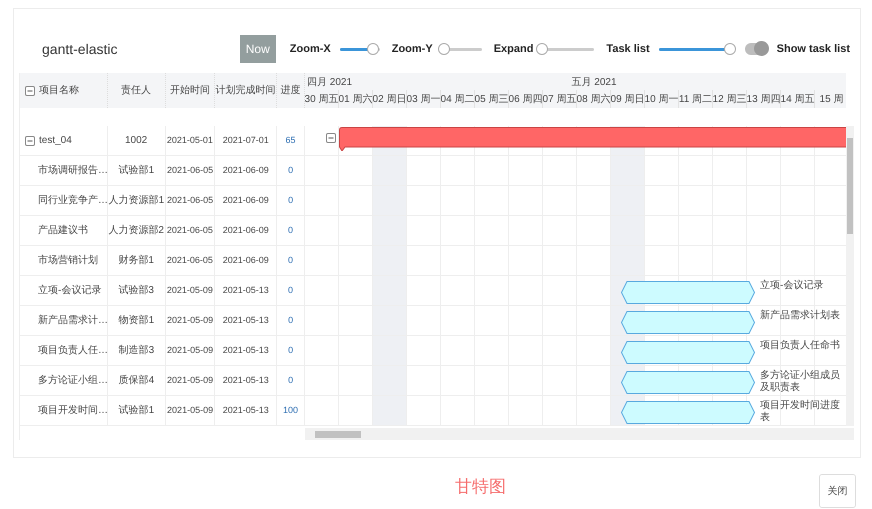 This screenshot has width=872, height=509. What do you see at coordinates (245, 140) in the screenshot?
I see `table-cell-text: 2021-07-01` at bounding box center [245, 140].